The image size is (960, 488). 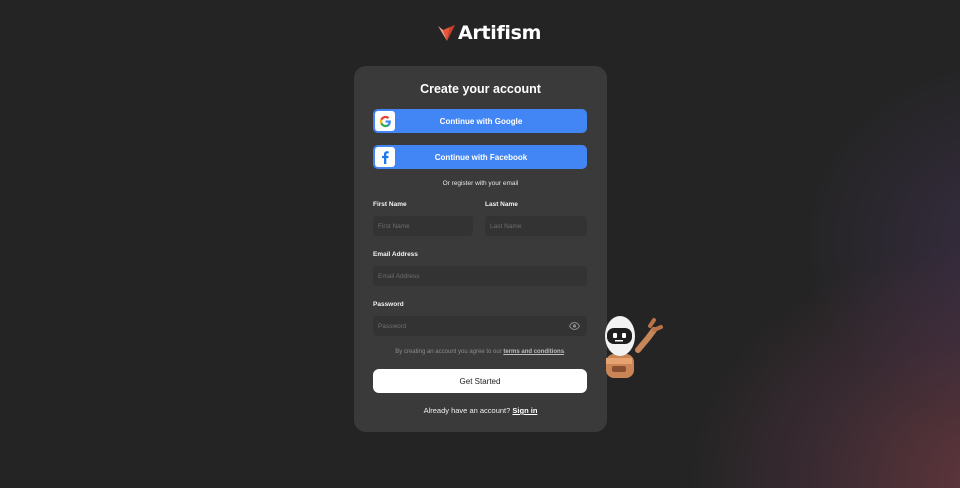 I want to click on email-input, so click(x=480, y=276).